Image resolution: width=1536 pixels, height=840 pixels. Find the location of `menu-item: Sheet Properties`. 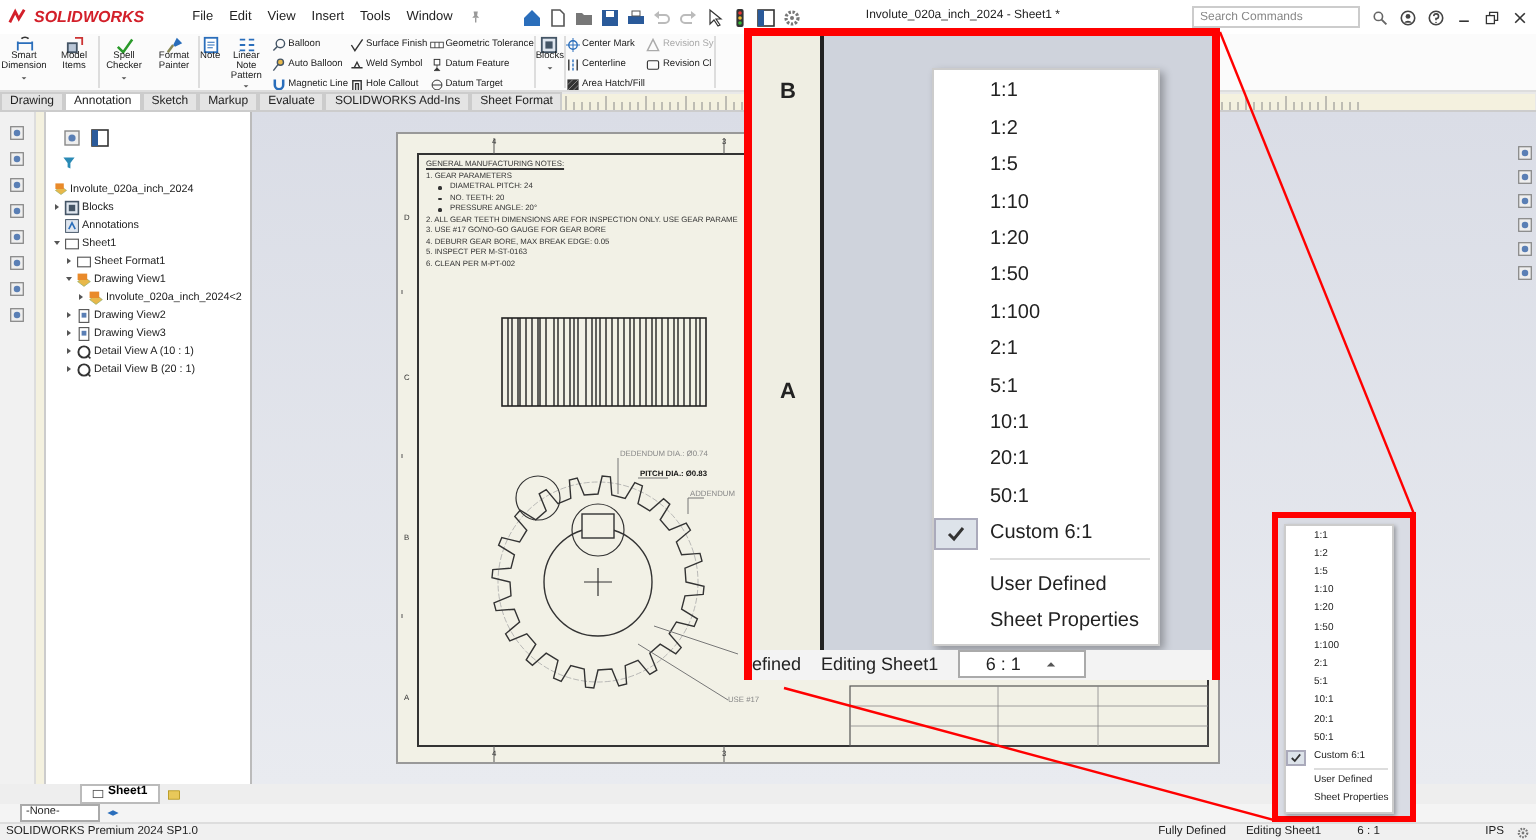

menu-item: Sheet Properties is located at coordinates (1046, 621).